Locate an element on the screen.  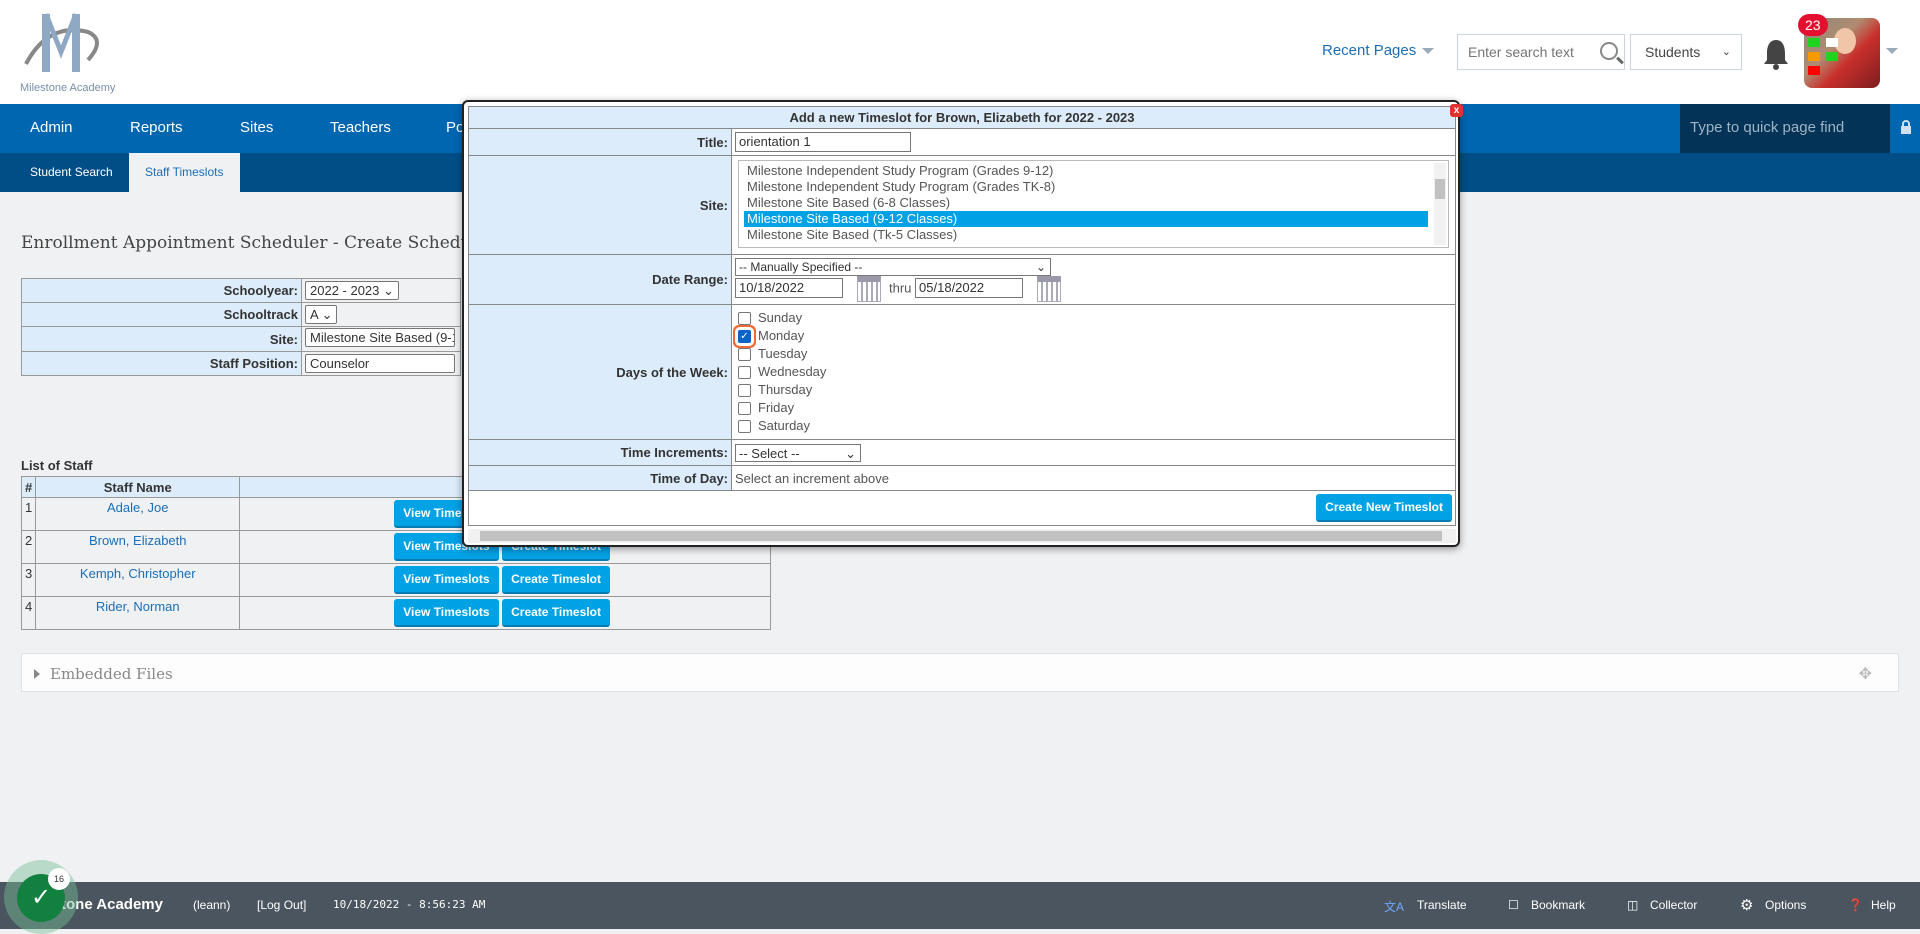
title-input: orientation 1 is located at coordinates (823, 142).